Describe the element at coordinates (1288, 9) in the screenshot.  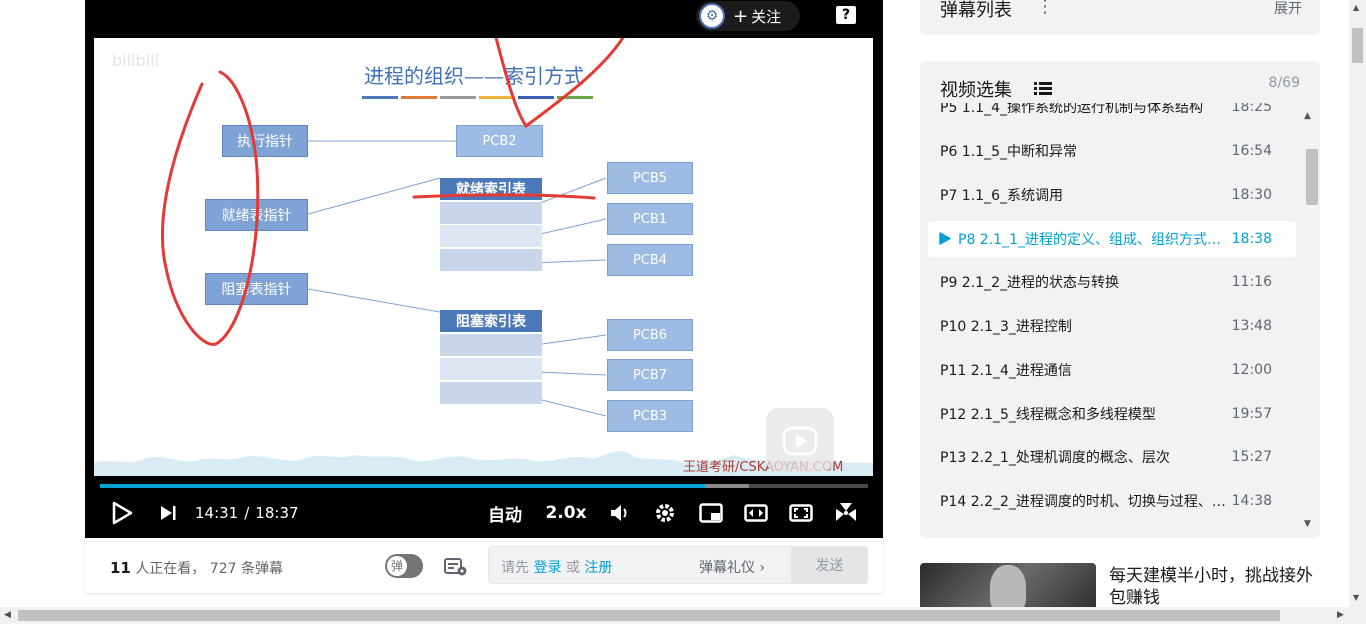
I see `expand-button: 展开` at that location.